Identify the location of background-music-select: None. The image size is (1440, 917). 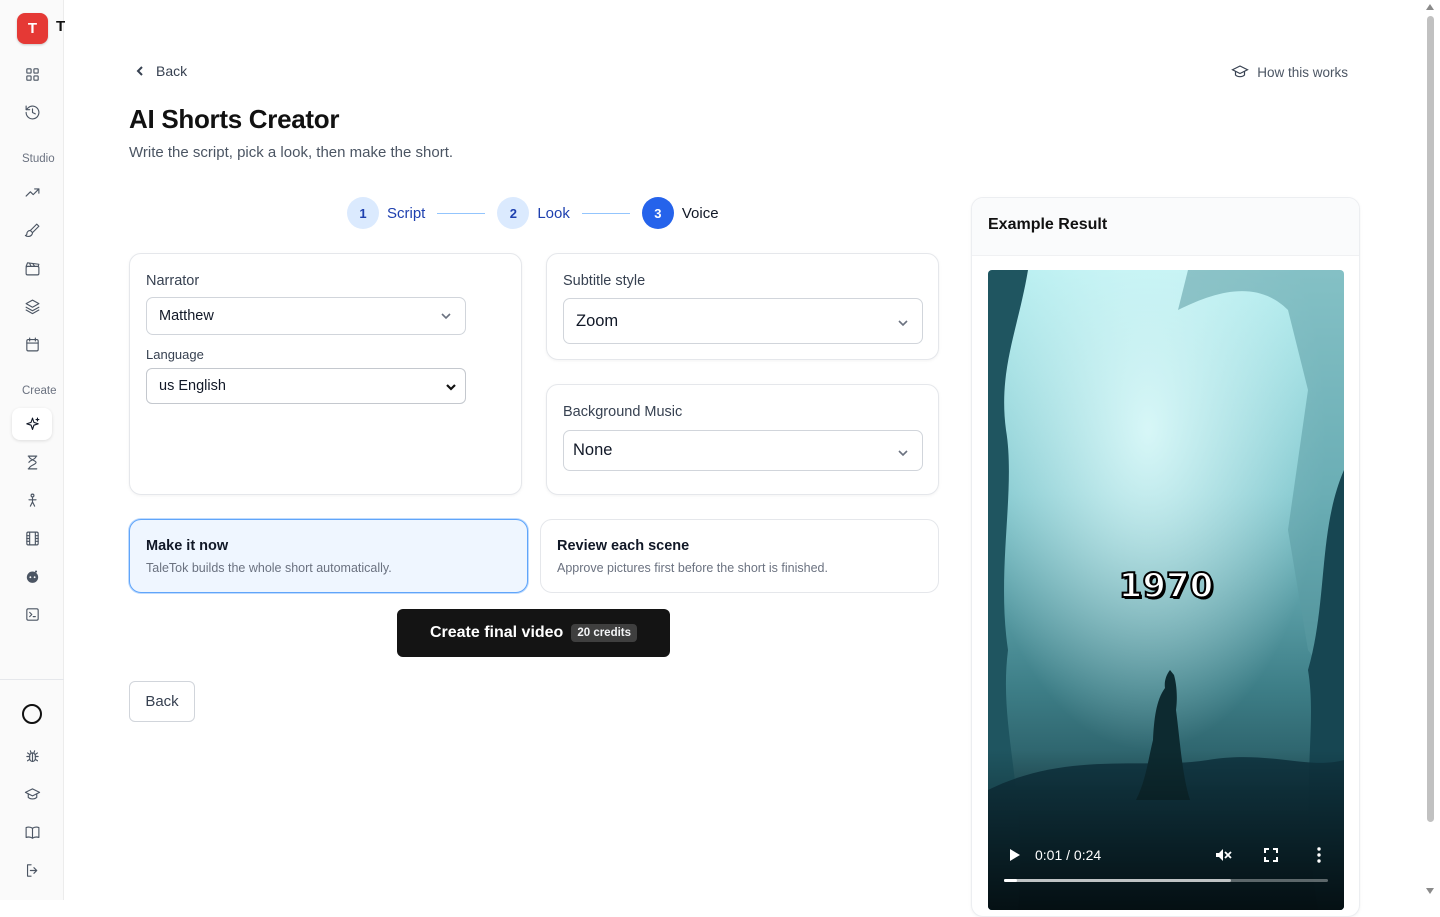
(743, 450).